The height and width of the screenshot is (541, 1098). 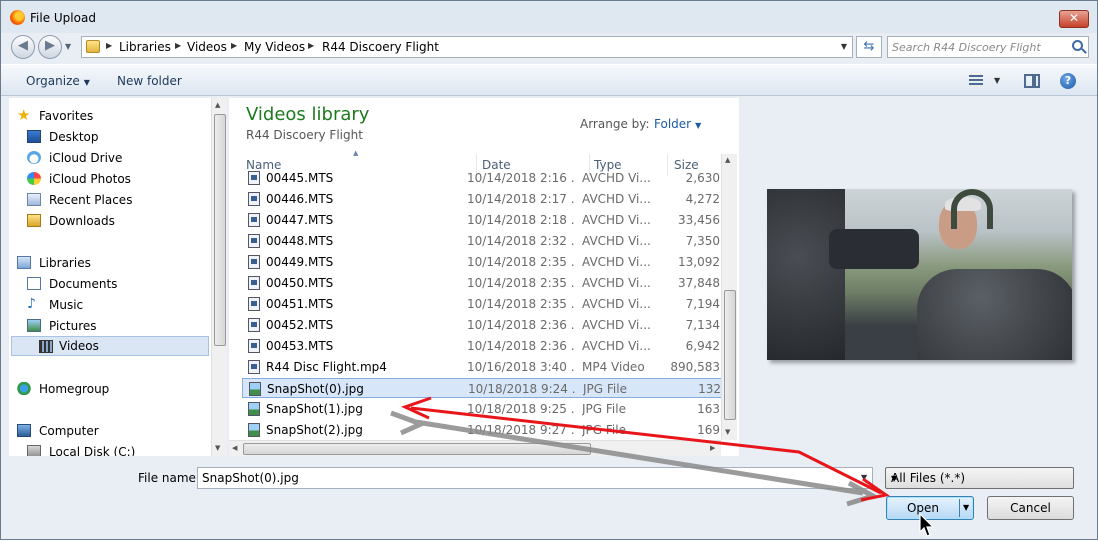 What do you see at coordinates (979, 478) in the screenshot?
I see `file-type-select: All Files (*.*) ▼` at bounding box center [979, 478].